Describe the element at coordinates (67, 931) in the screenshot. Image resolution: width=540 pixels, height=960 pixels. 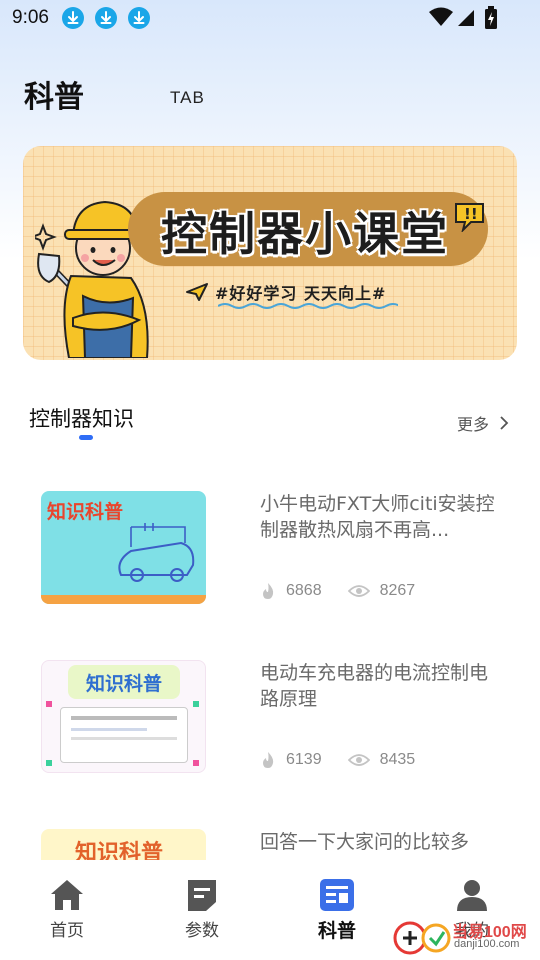
I see `nav-label: 首页` at that location.